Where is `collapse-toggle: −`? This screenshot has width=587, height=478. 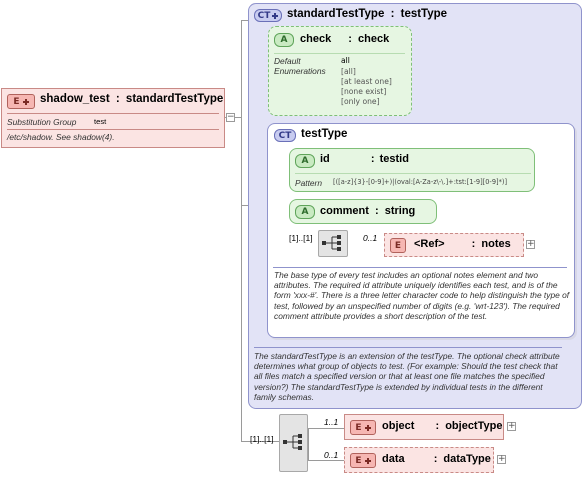
collapse-toggle: − is located at coordinates (230, 117).